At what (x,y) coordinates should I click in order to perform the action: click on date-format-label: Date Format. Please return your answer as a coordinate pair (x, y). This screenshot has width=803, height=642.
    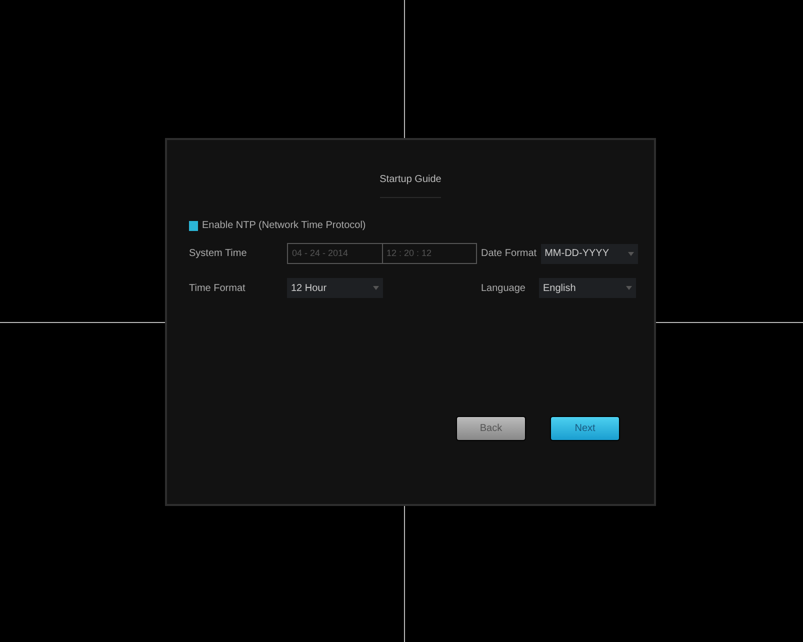
    Looking at the image, I should click on (509, 254).